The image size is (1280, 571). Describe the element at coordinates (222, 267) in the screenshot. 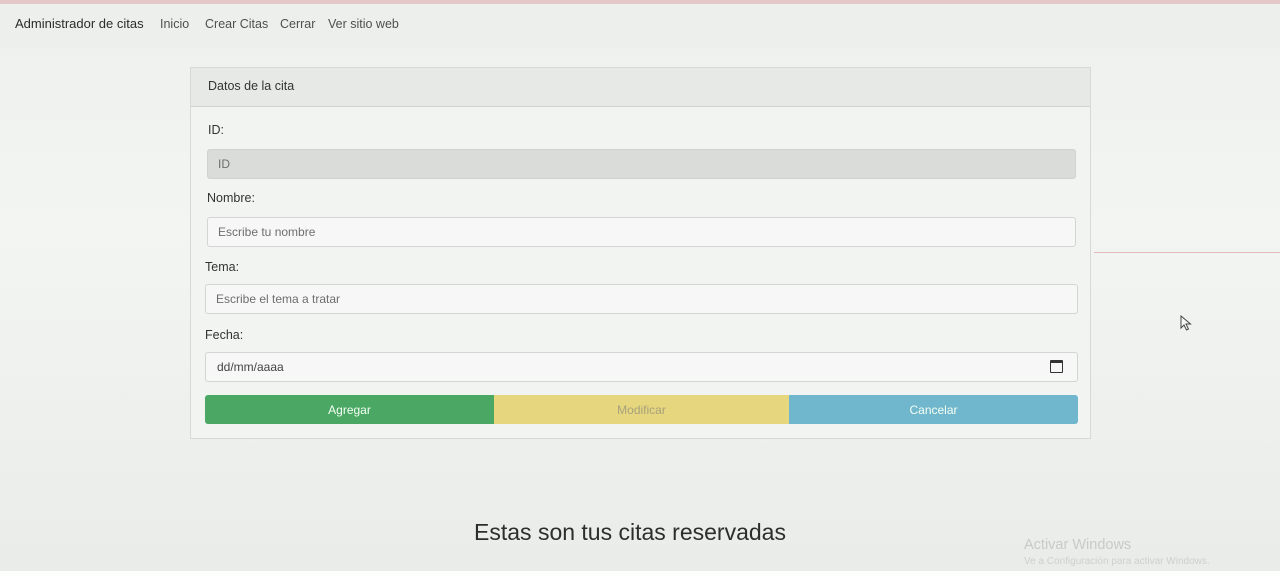

I see `tema-label: Tema:` at that location.